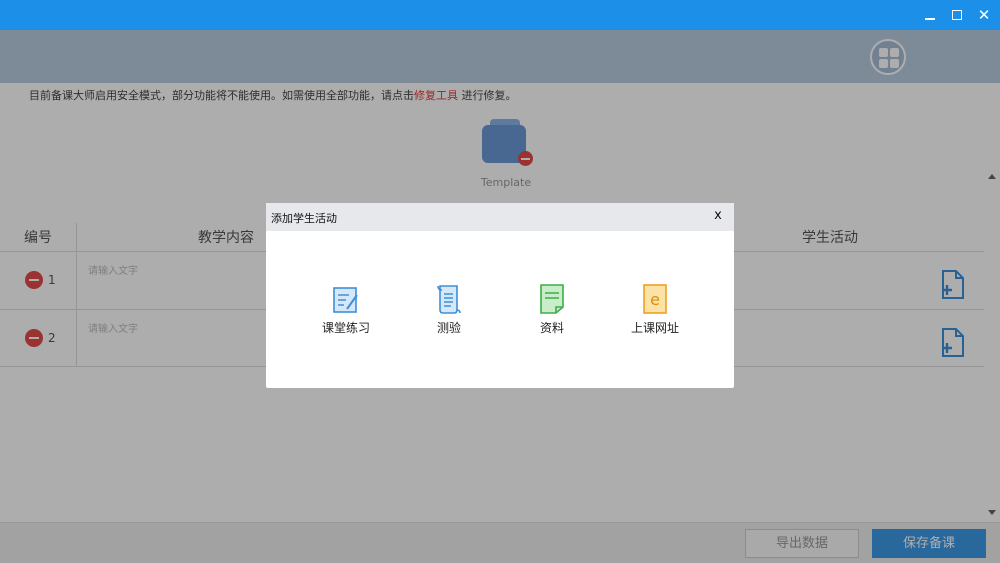  What do you see at coordinates (500, 217) in the screenshot?
I see `dialog-header: 添加学生活动 x` at bounding box center [500, 217].